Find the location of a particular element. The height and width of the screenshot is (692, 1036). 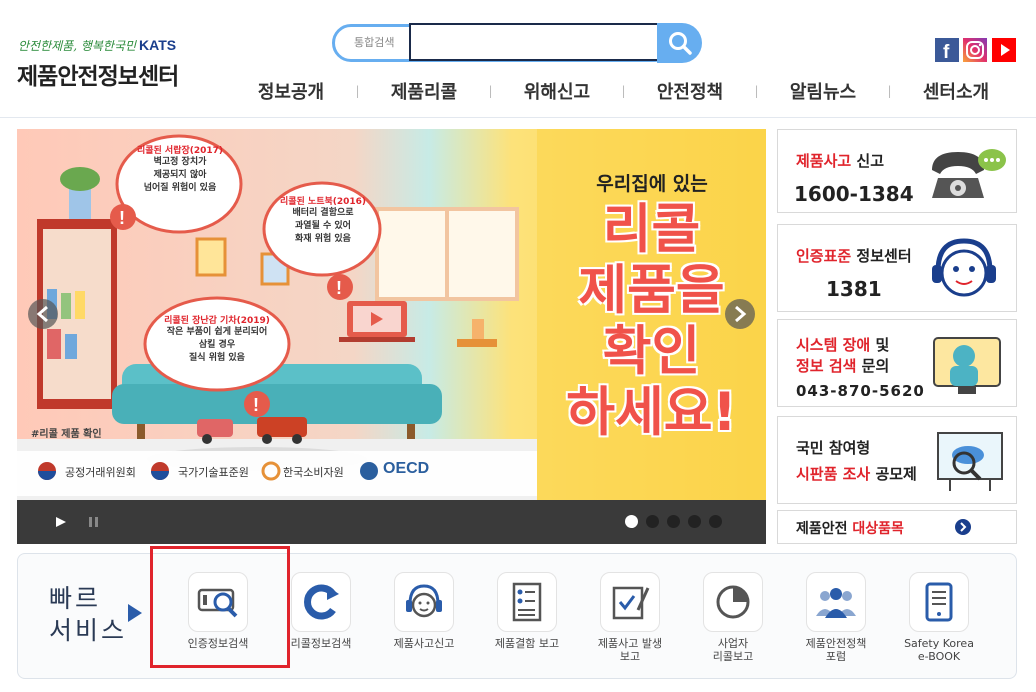

survey-line1: 국민 참여형 is located at coordinates (833, 448).